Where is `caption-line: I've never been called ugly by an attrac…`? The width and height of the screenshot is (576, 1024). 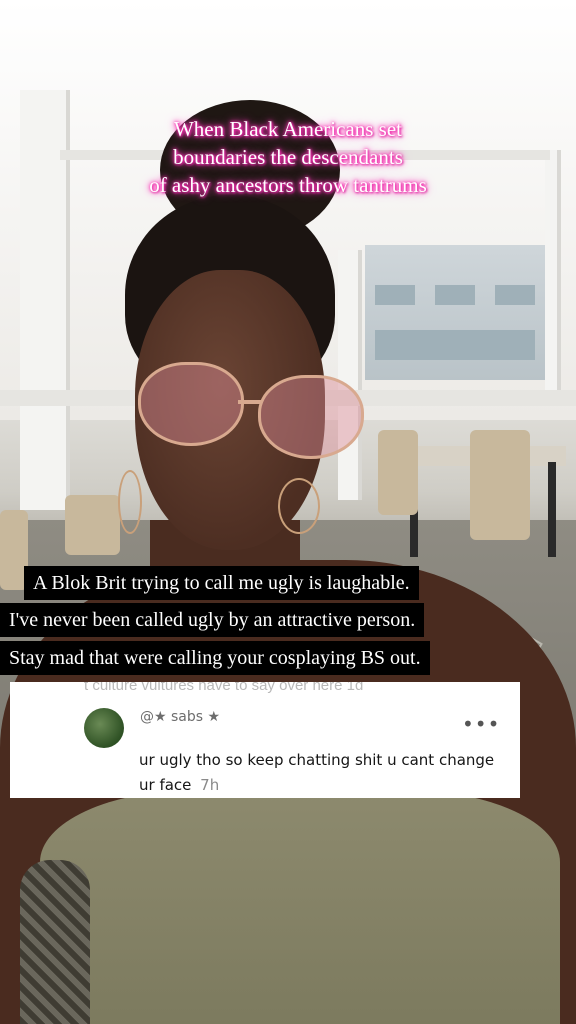
caption-line: I've never been called ugly by an attrac… is located at coordinates (212, 620).